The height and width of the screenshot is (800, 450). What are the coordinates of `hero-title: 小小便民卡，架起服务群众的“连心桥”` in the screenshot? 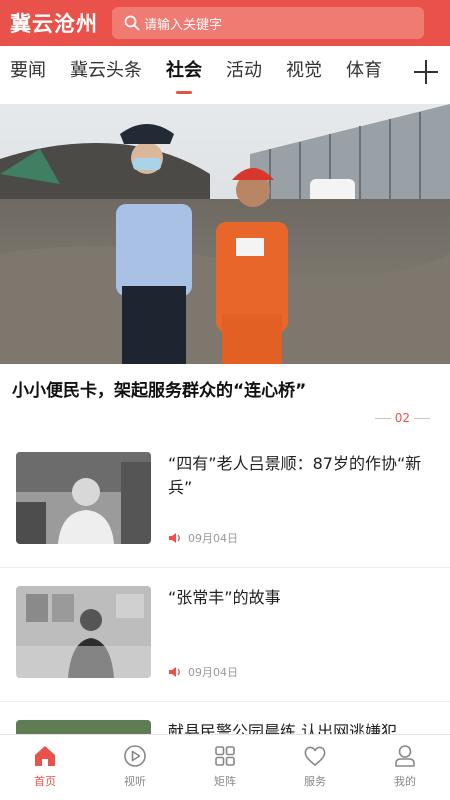 It's located at (159, 388).